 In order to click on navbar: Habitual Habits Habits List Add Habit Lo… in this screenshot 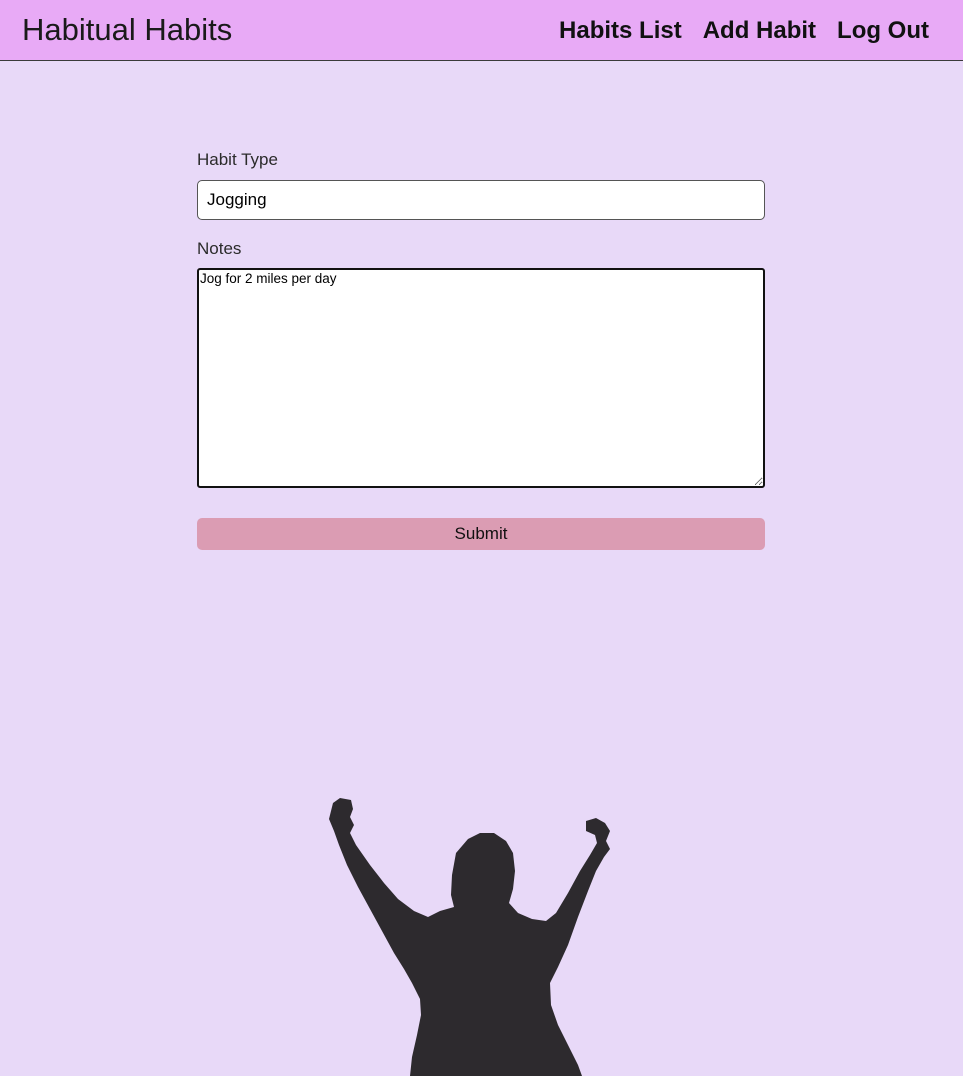, I will do `click(481, 30)`.